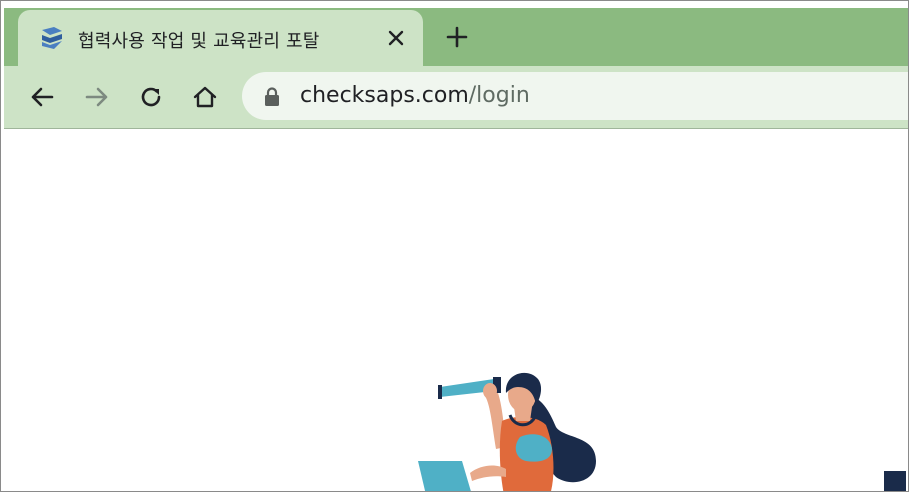 The height and width of the screenshot is (492, 909). Describe the element at coordinates (396, 38) in the screenshot. I see `close-icon` at that location.